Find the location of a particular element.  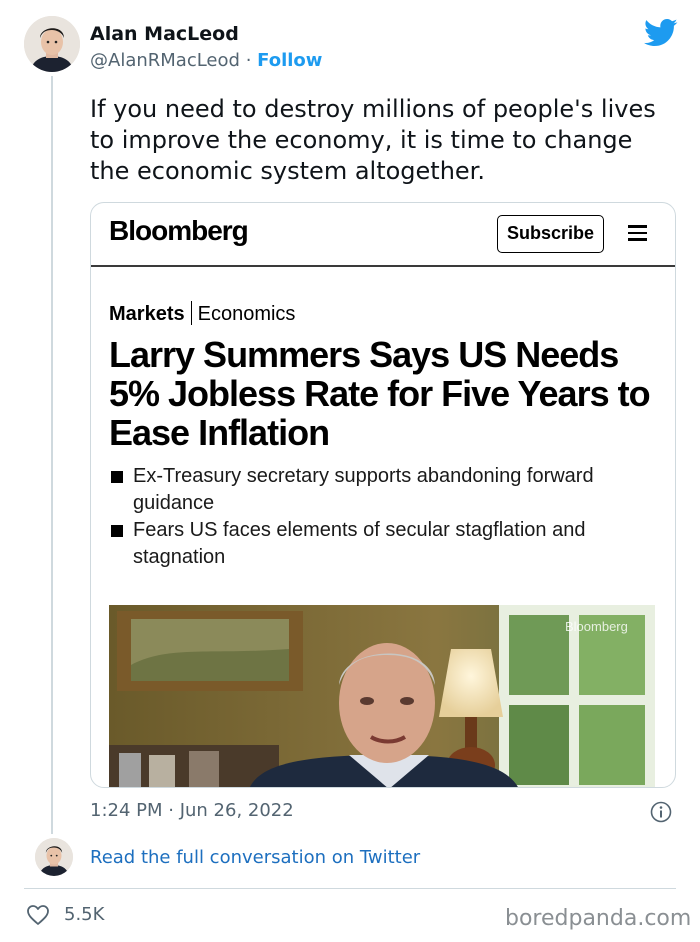

subscribe-button: Subscribe is located at coordinates (550, 234).